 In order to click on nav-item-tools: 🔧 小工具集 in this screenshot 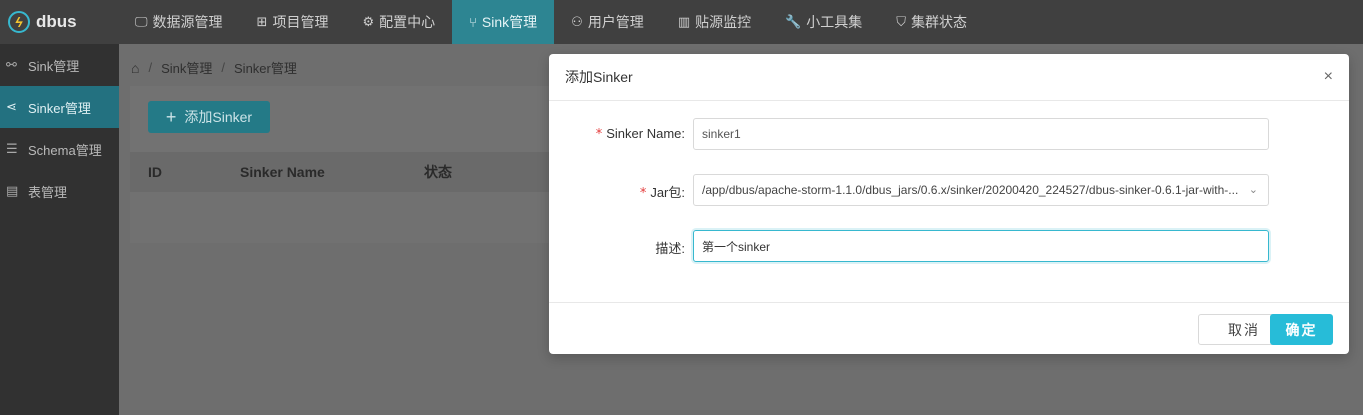, I will do `click(823, 22)`.